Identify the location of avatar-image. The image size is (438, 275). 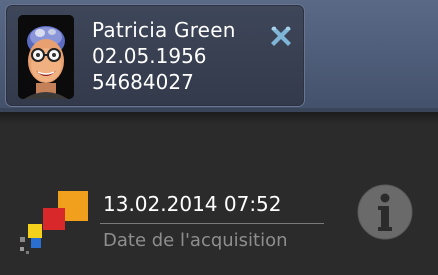
(46, 57).